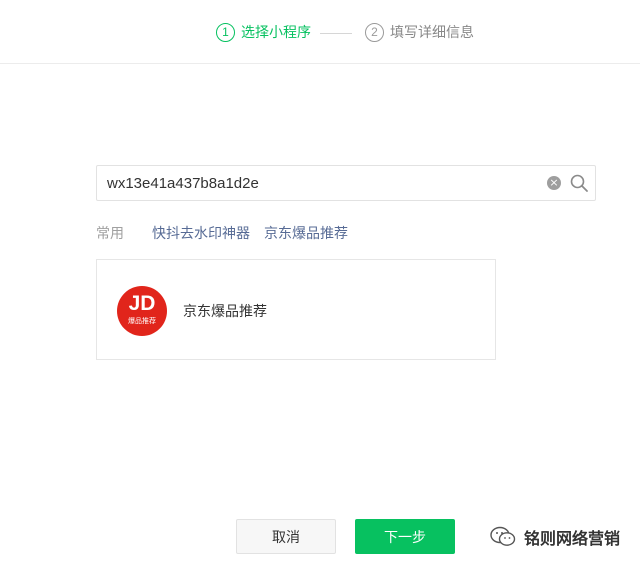 The width and height of the screenshot is (640, 565). Describe the element at coordinates (225, 312) in the screenshot. I see `miniprogram-name: 京东爆品推荐` at that location.